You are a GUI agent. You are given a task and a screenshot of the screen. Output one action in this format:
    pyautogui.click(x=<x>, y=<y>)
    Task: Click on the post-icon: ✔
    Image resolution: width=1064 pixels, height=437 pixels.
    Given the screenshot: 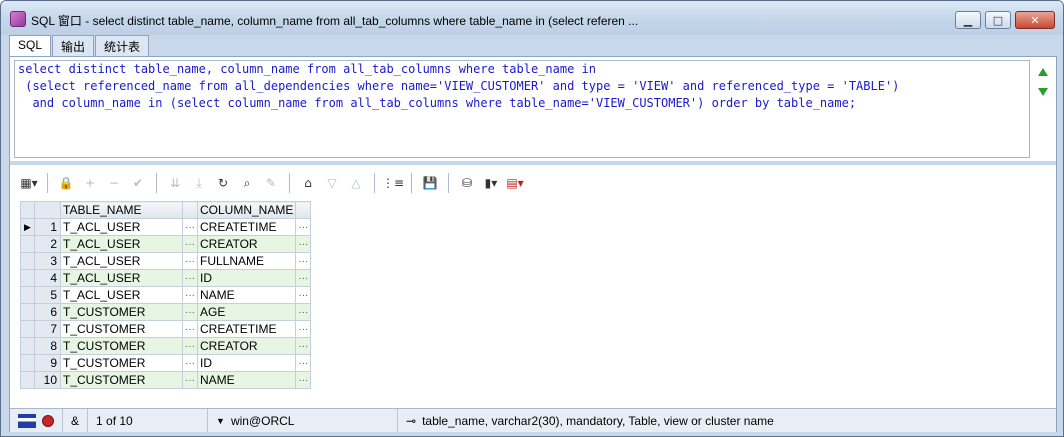 What is the action you would take?
    pyautogui.click(x=138, y=183)
    